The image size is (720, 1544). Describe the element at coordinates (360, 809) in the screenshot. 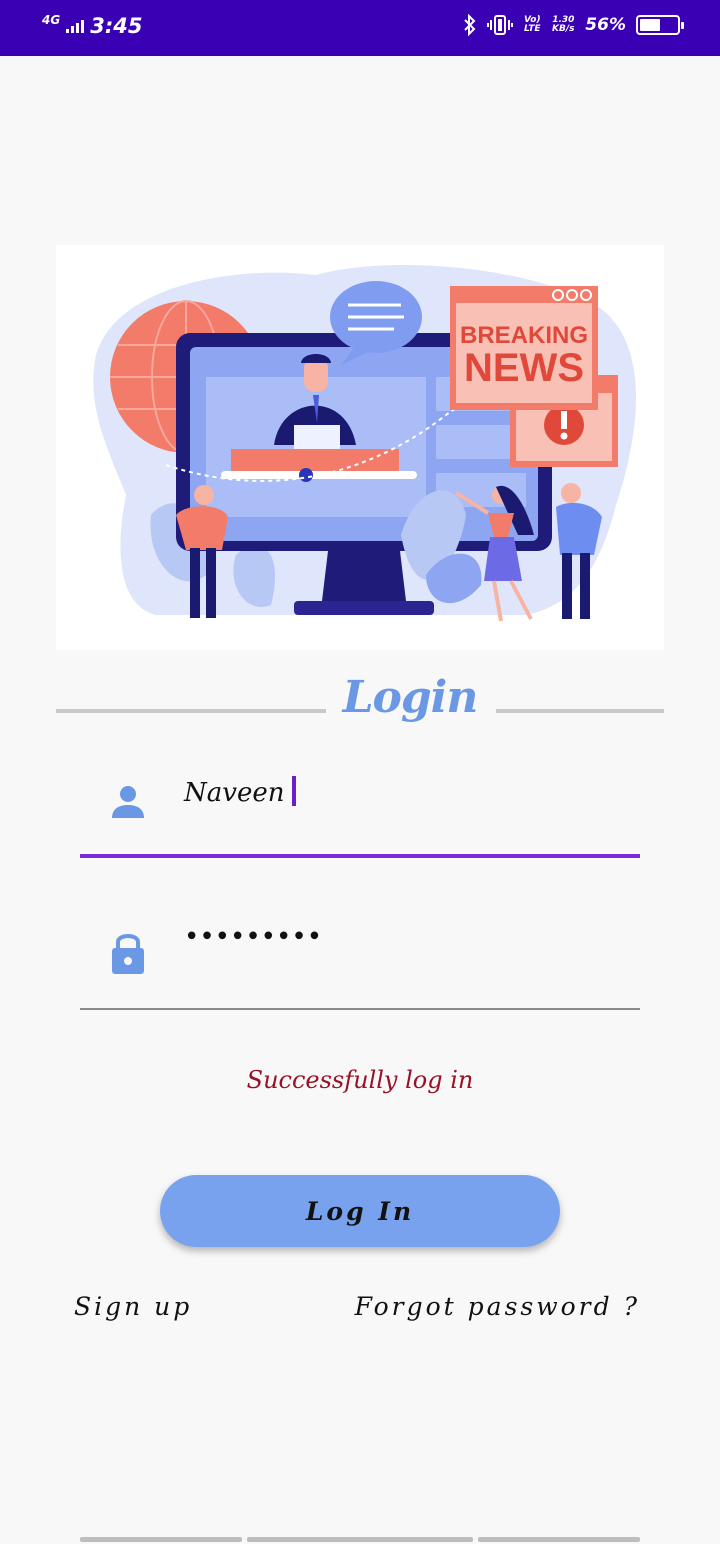

I see `username-field: Naveen` at that location.